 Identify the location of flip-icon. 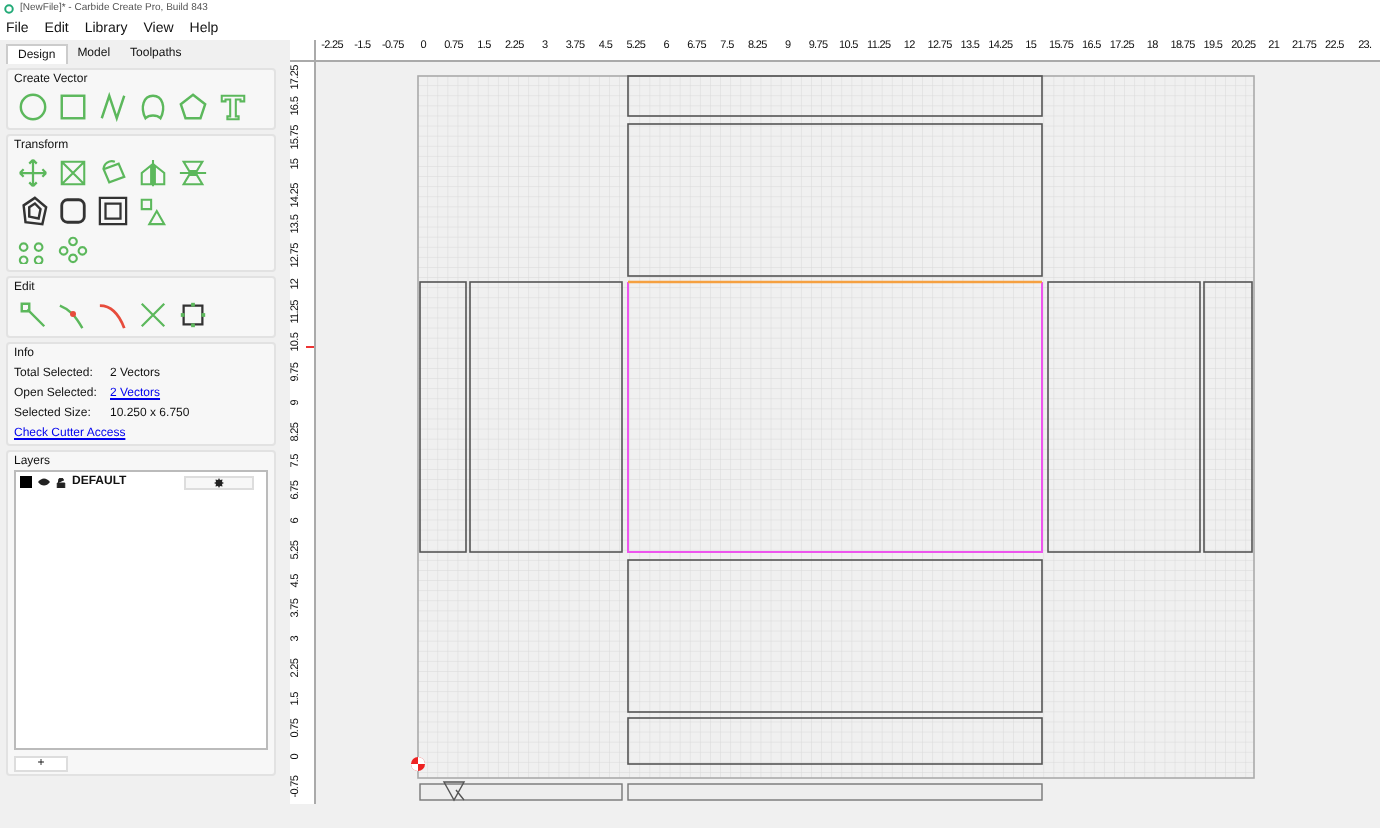
(192, 173).